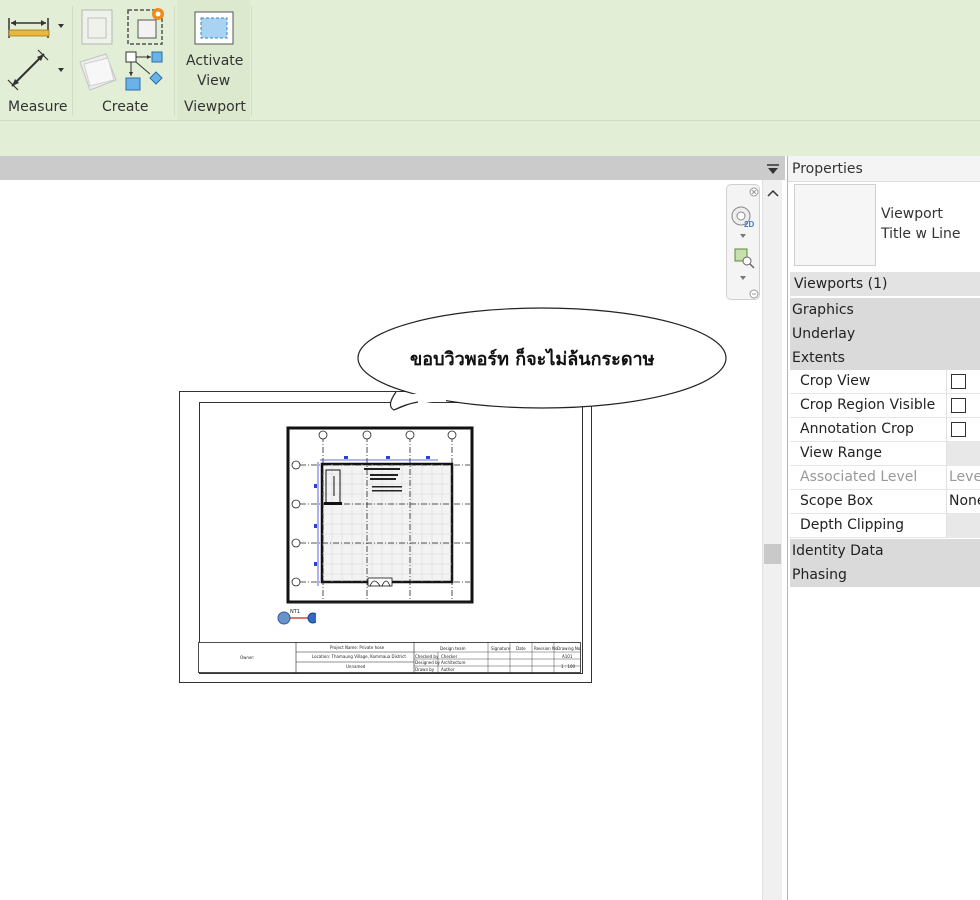  Describe the element at coordinates (749, 224) in the screenshot. I see `svg-text: 2D` at that location.